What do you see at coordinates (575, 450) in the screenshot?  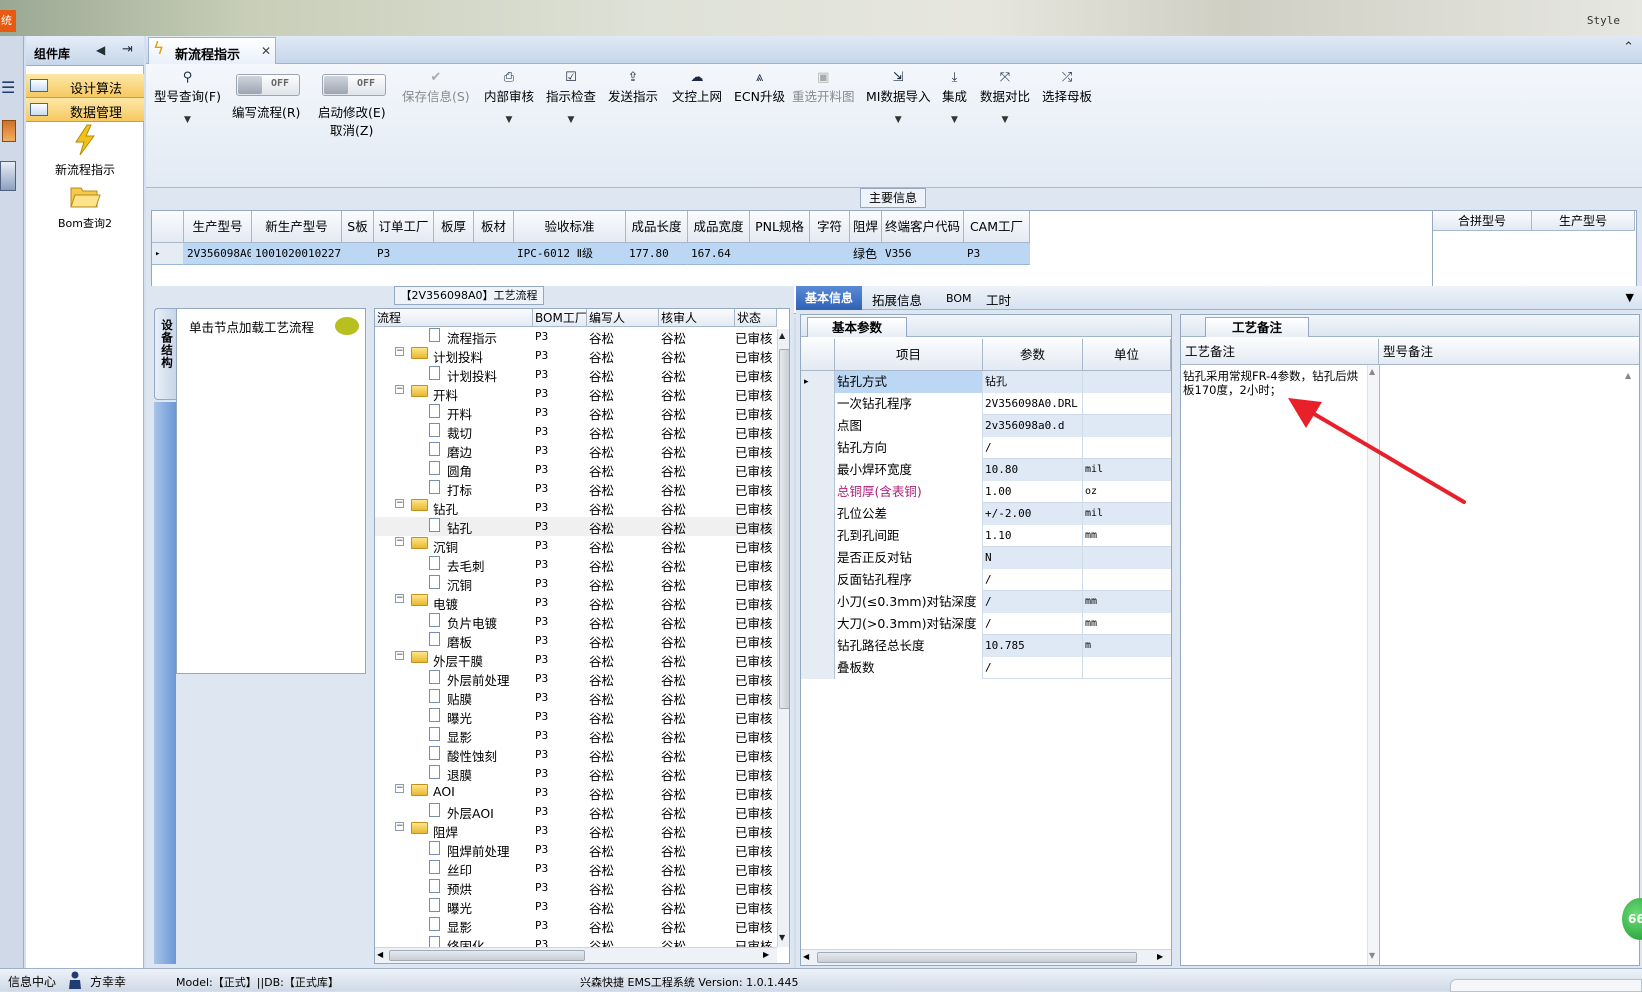 I see `tree-row: 磨边 P3 谷松 谷松 已审核` at bounding box center [575, 450].